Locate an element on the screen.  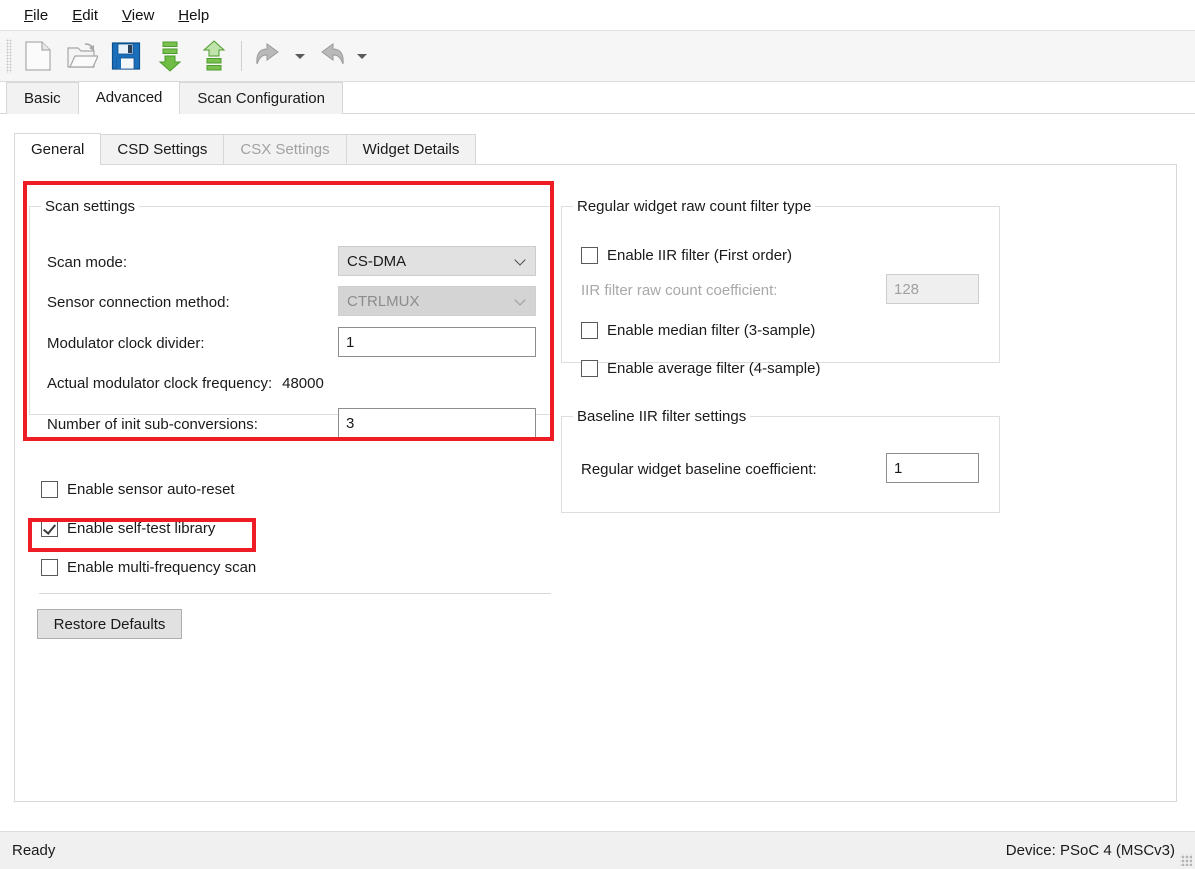
tab-advanced: Advanced is located at coordinates (129, 97).